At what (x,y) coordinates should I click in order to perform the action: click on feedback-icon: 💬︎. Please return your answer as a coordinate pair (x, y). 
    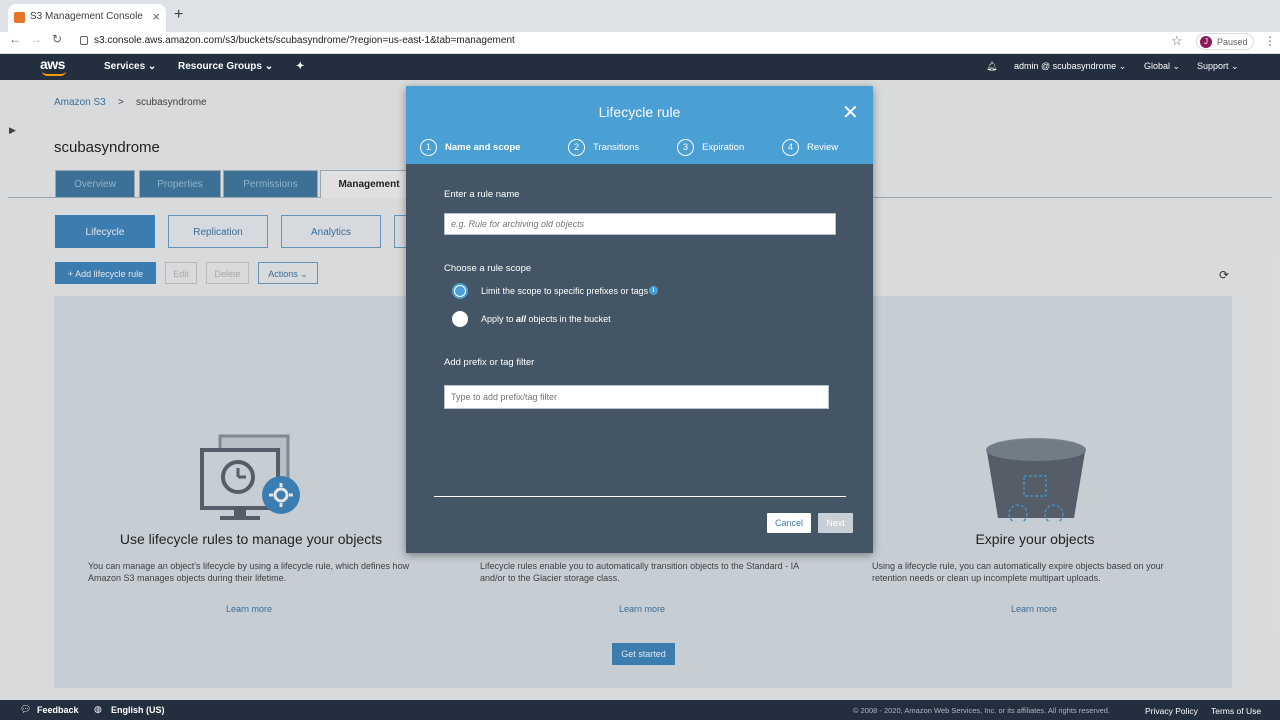
    Looking at the image, I should click on (25, 709).